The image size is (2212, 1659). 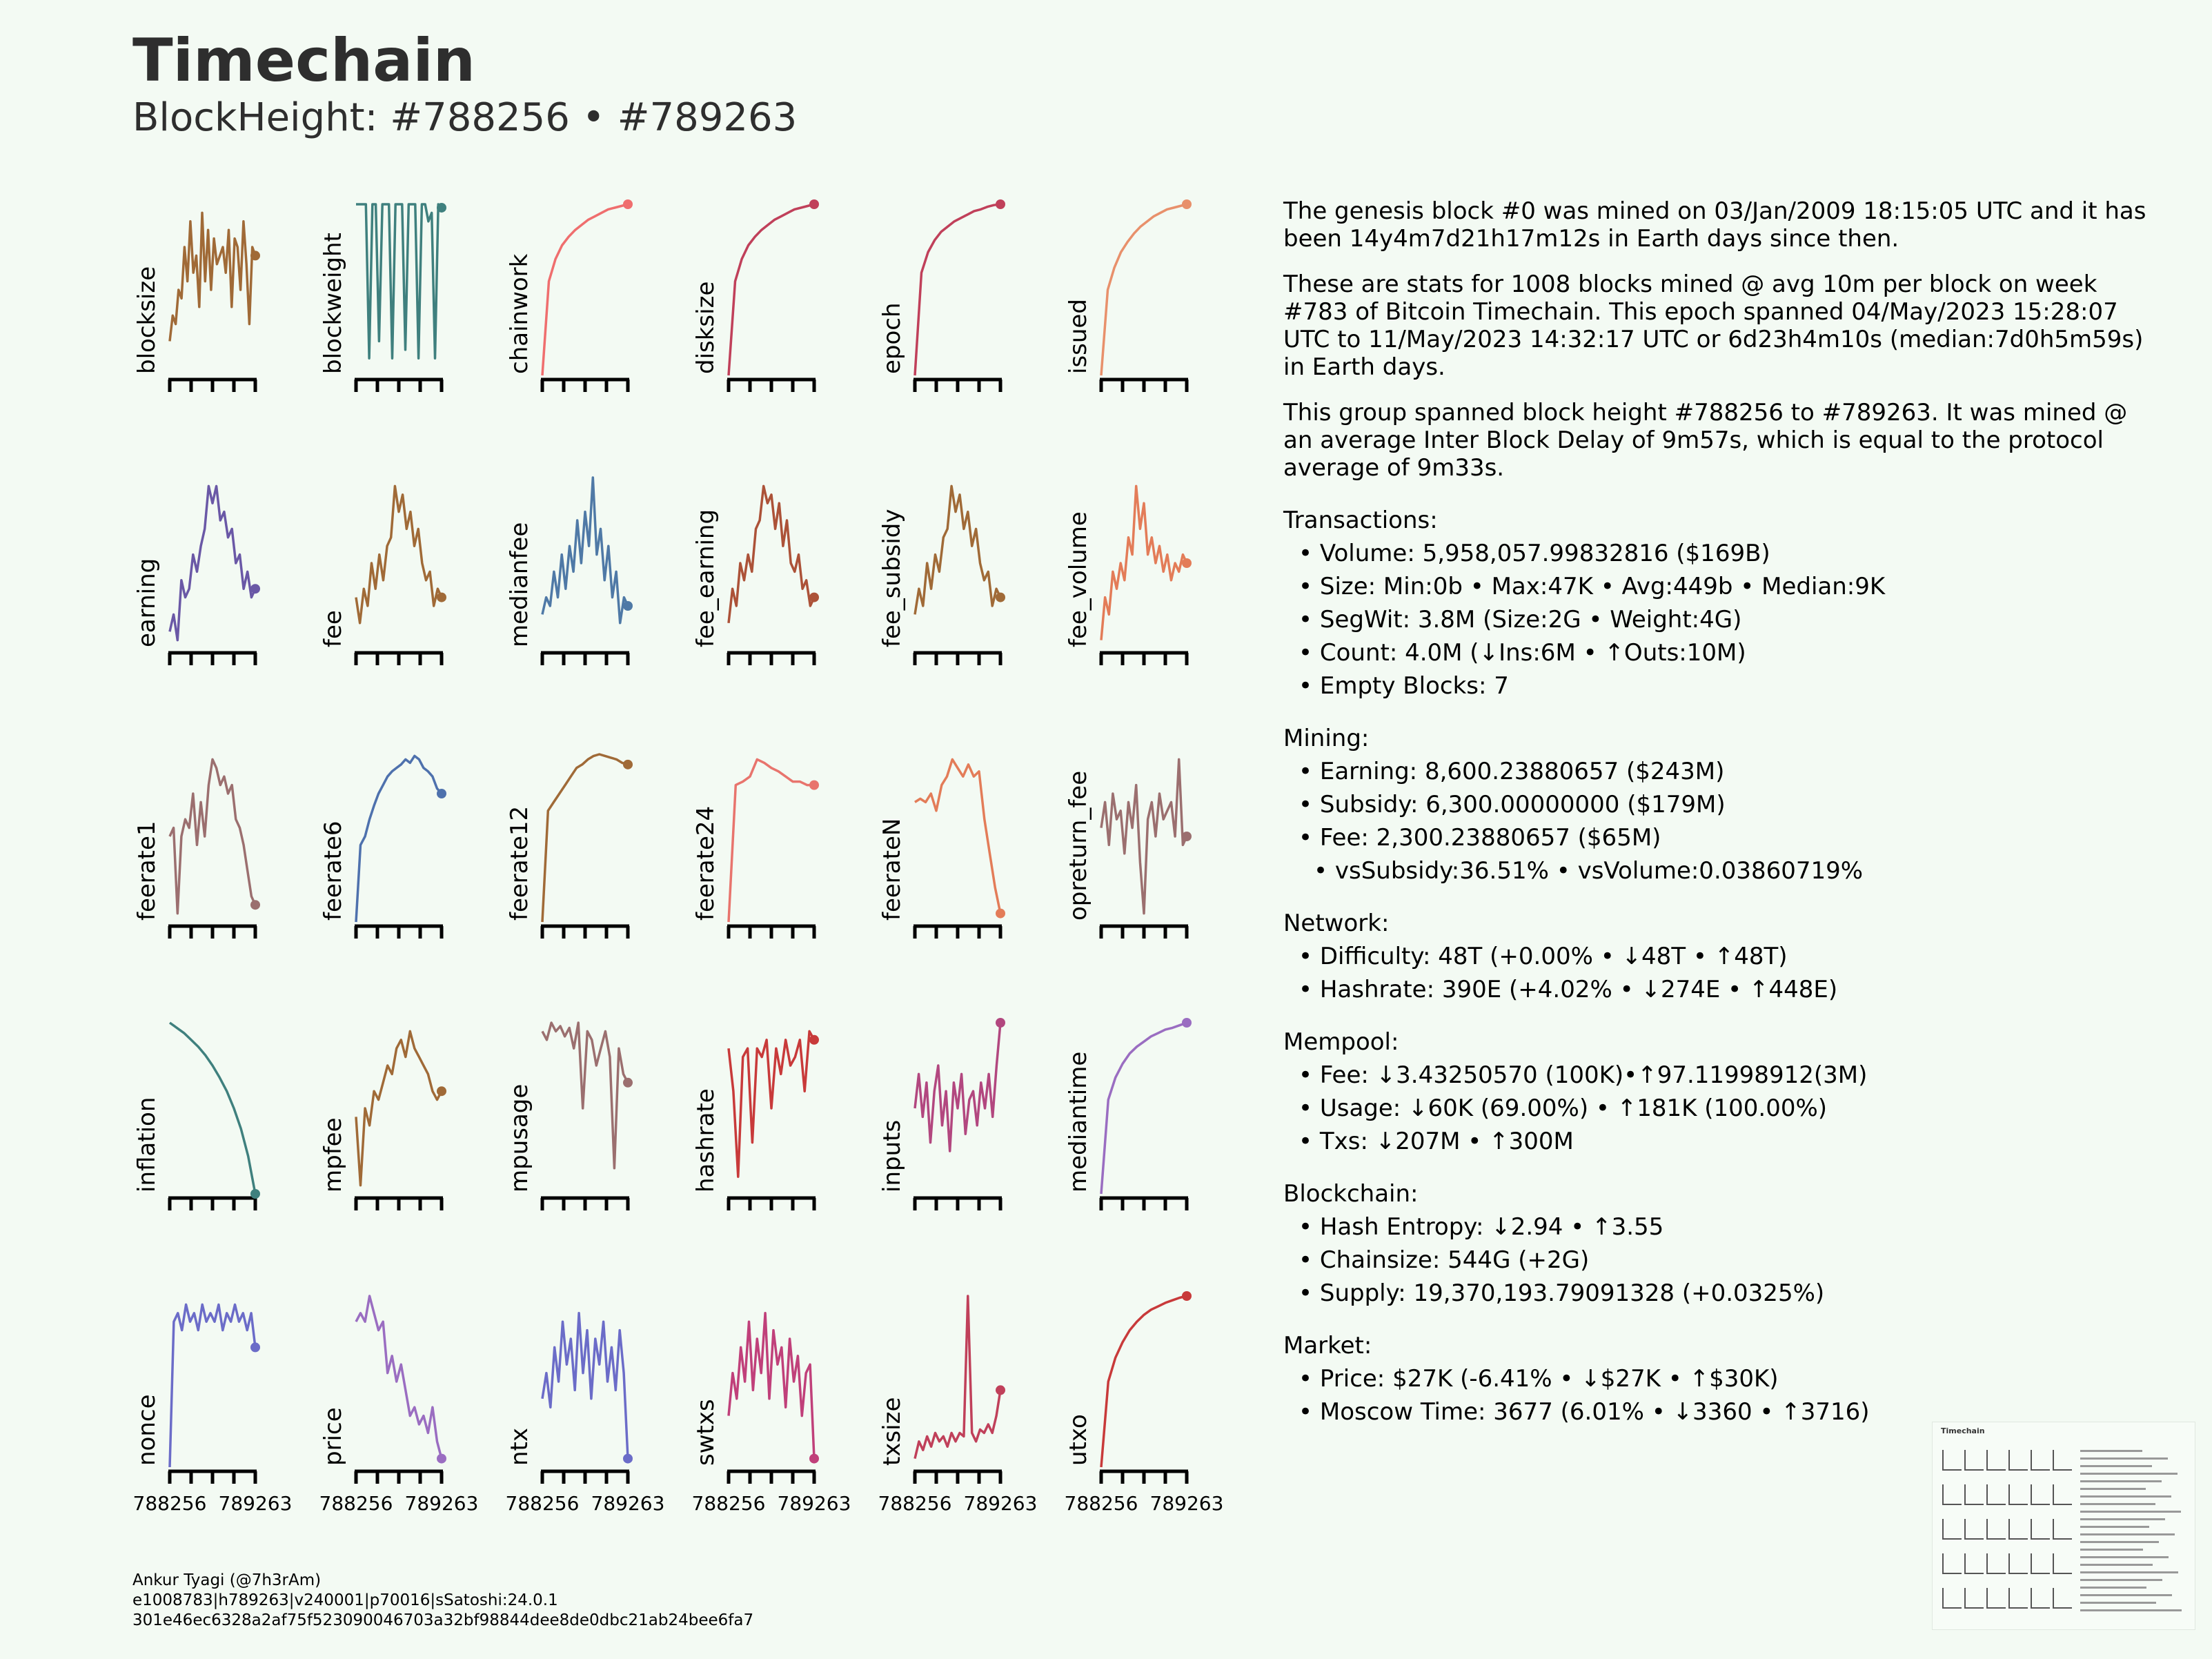 I want to click on panel-label: feerate24, so click(x=706, y=863).